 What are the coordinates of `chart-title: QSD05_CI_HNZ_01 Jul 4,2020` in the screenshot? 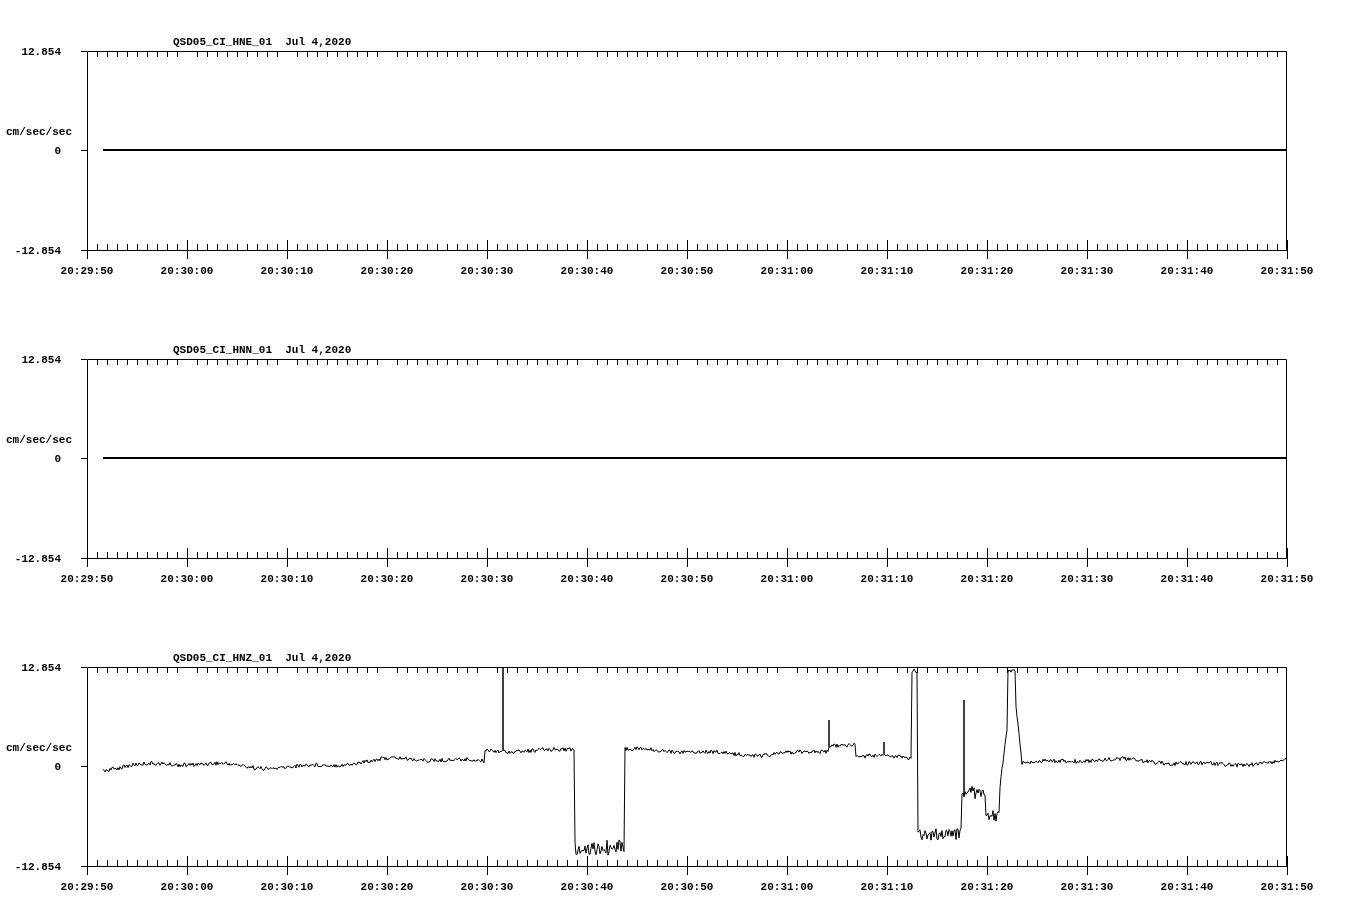 It's located at (262, 658).